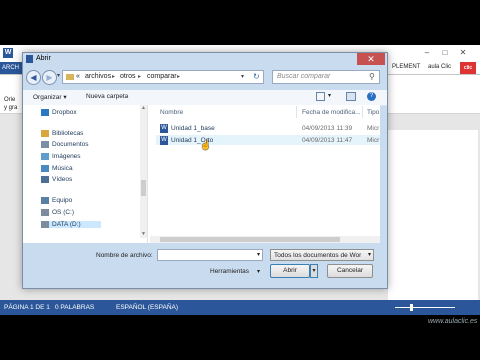 Image resolution: width=480 pixels, height=360 pixels. I want to click on nav-item-label: DATA (D:), so click(66, 225).